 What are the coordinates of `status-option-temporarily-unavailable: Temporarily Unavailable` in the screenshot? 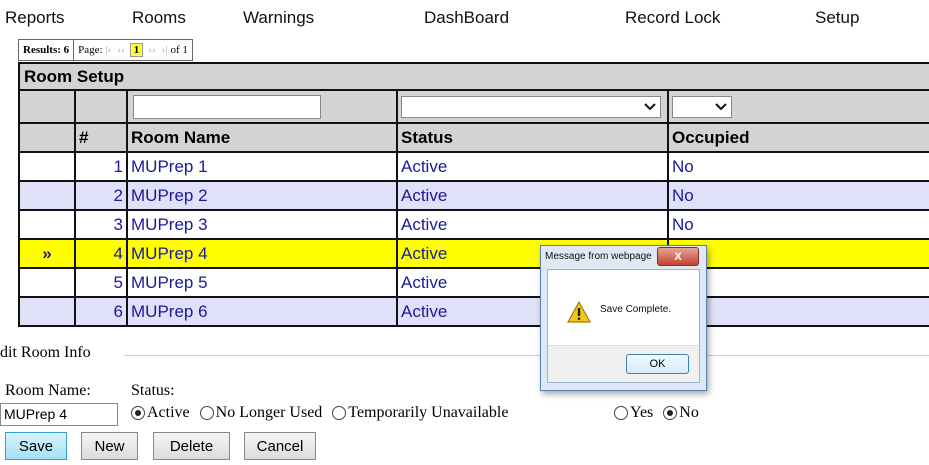 It's located at (420, 413).